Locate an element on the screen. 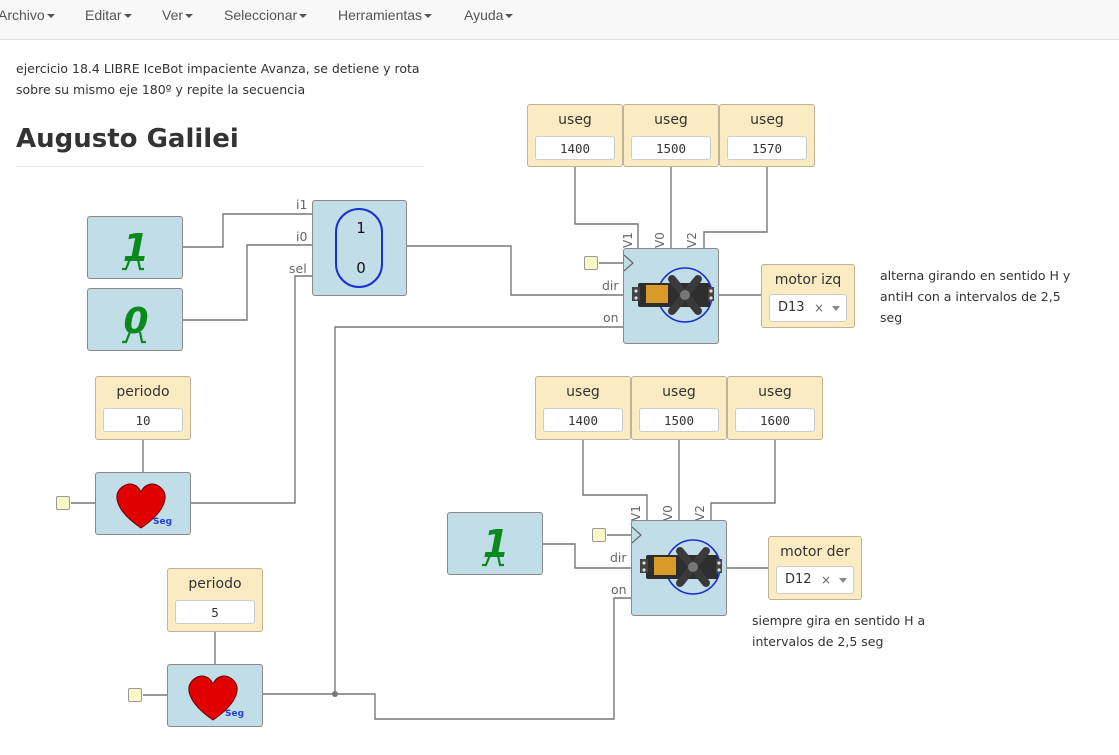 Image resolution: width=1119 pixels, height=755 pixels. constant-block-1-bottom: 1 is located at coordinates (495, 543).